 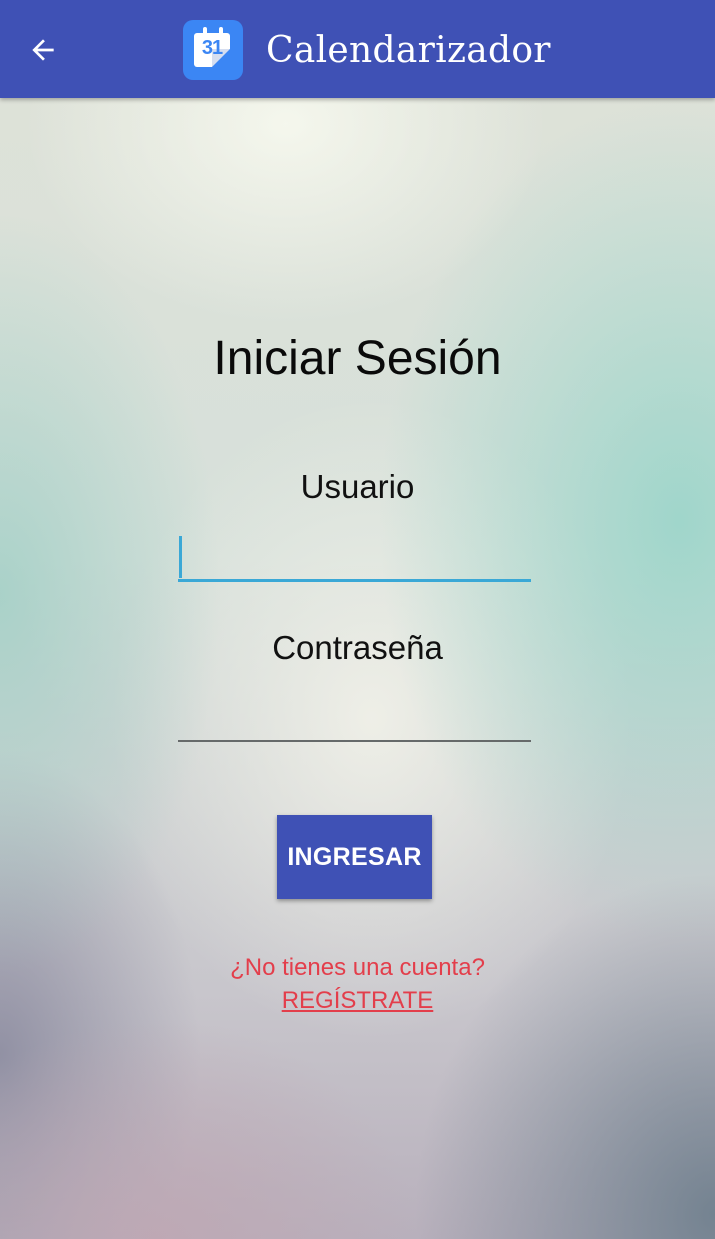 I want to click on back-button, so click(x=43, y=50).